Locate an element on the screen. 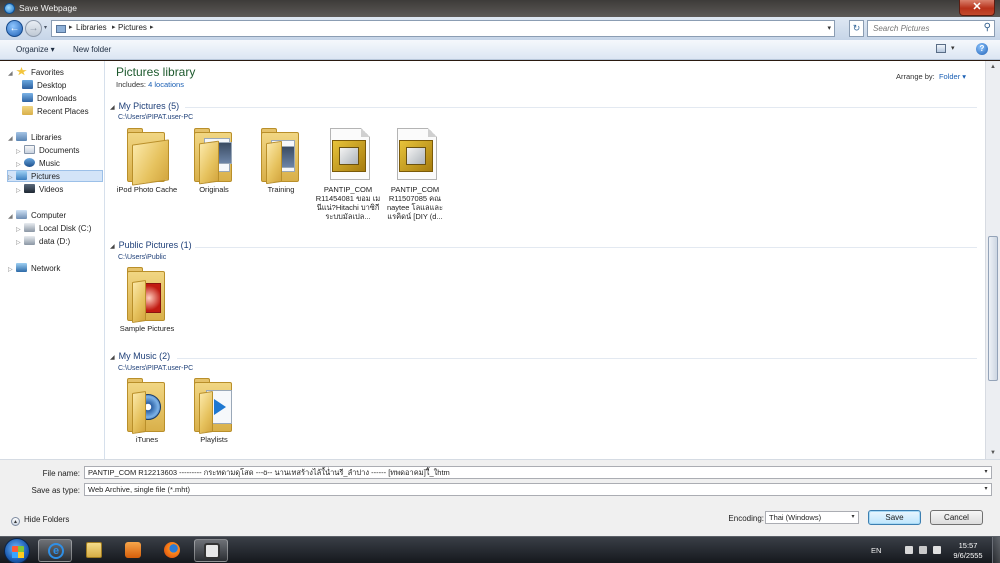 The width and height of the screenshot is (1000, 563). system-clock: 15:57 9/6/2555 is located at coordinates (968, 551).